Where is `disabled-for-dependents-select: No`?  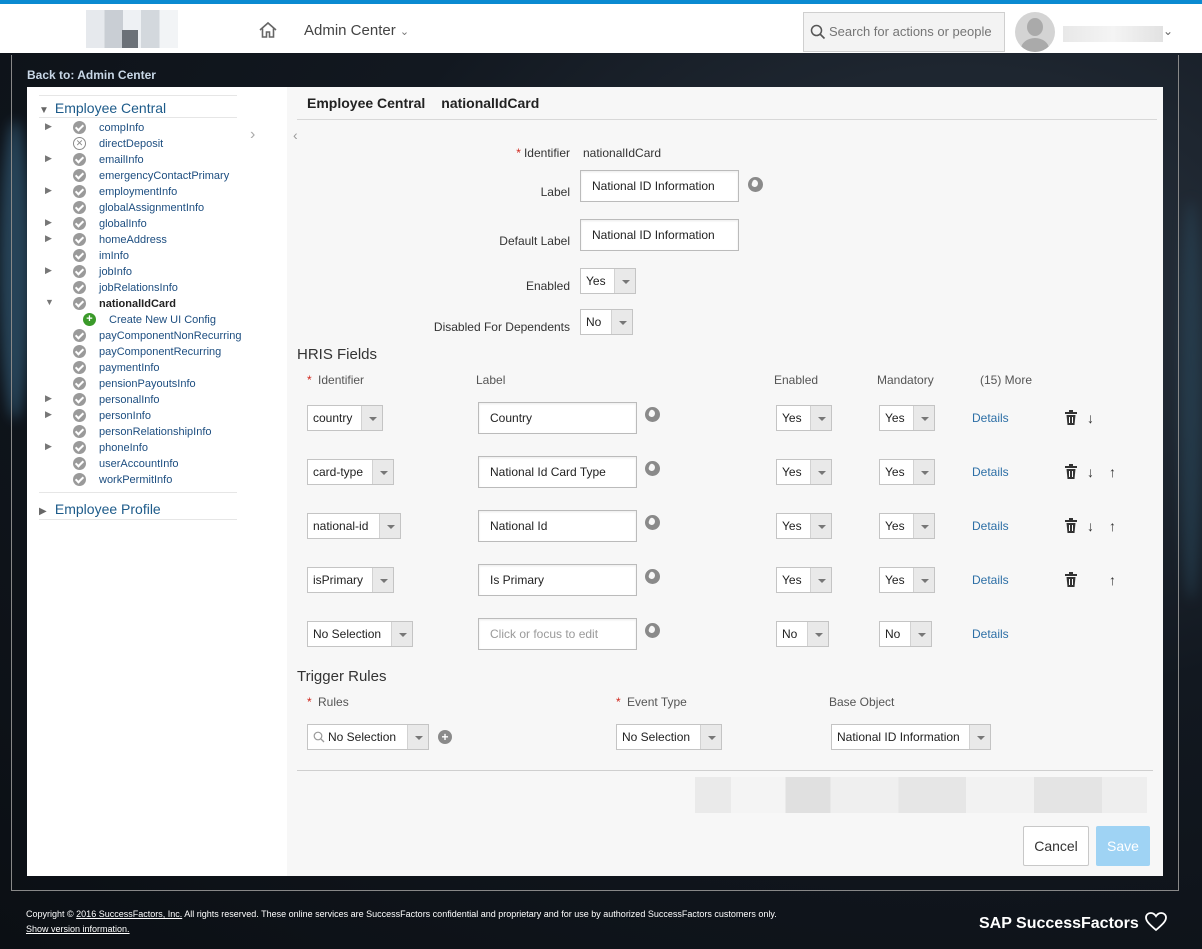 disabled-for-dependents-select: No is located at coordinates (606, 322).